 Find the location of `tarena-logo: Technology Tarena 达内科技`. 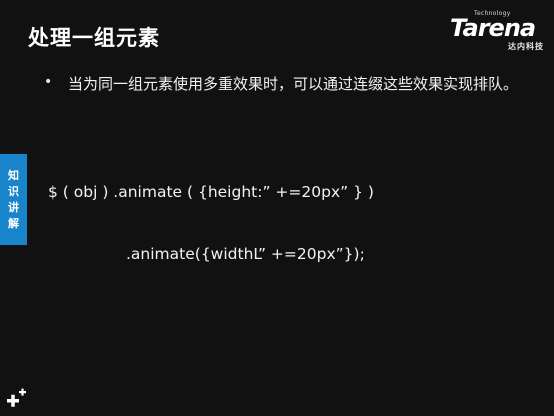

tarena-logo: Technology Tarena 达内科技 is located at coordinates (497, 31).